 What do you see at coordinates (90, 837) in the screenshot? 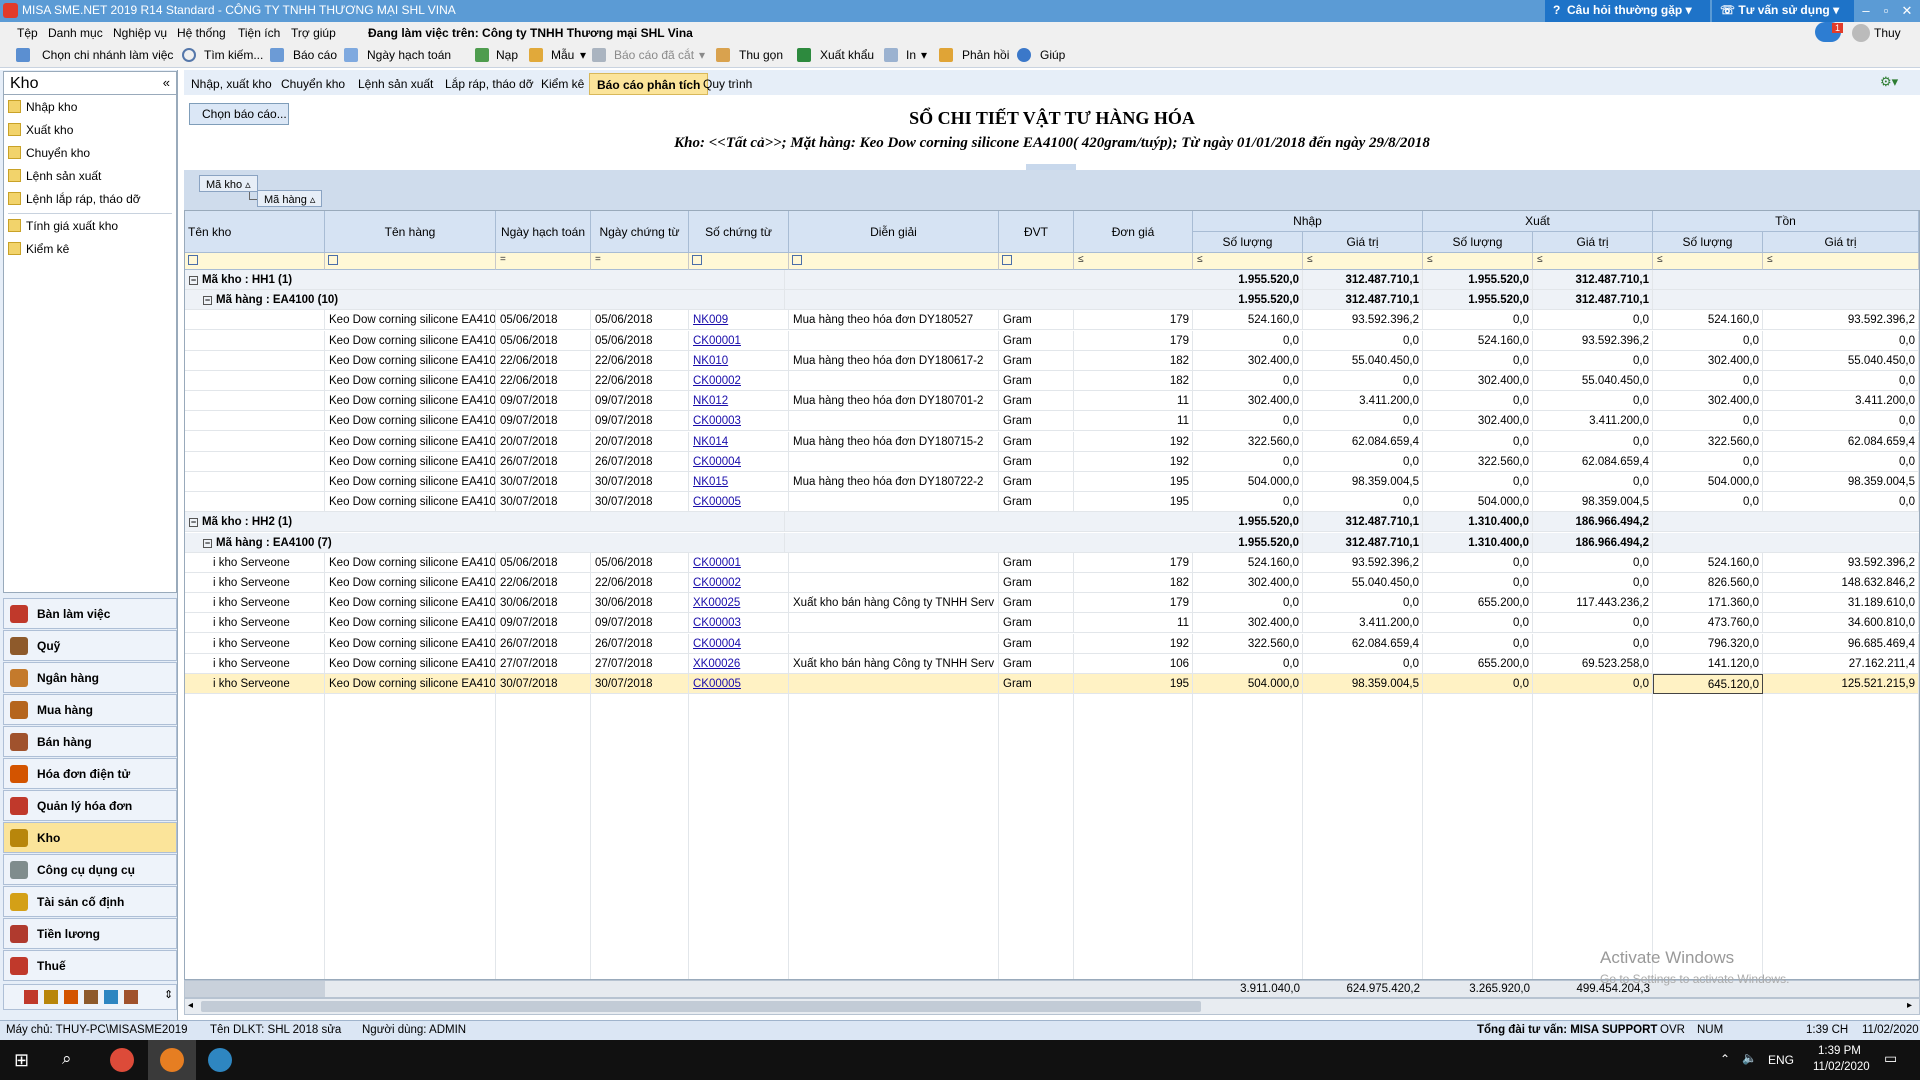
I see `module-kho: Kho` at bounding box center [90, 837].